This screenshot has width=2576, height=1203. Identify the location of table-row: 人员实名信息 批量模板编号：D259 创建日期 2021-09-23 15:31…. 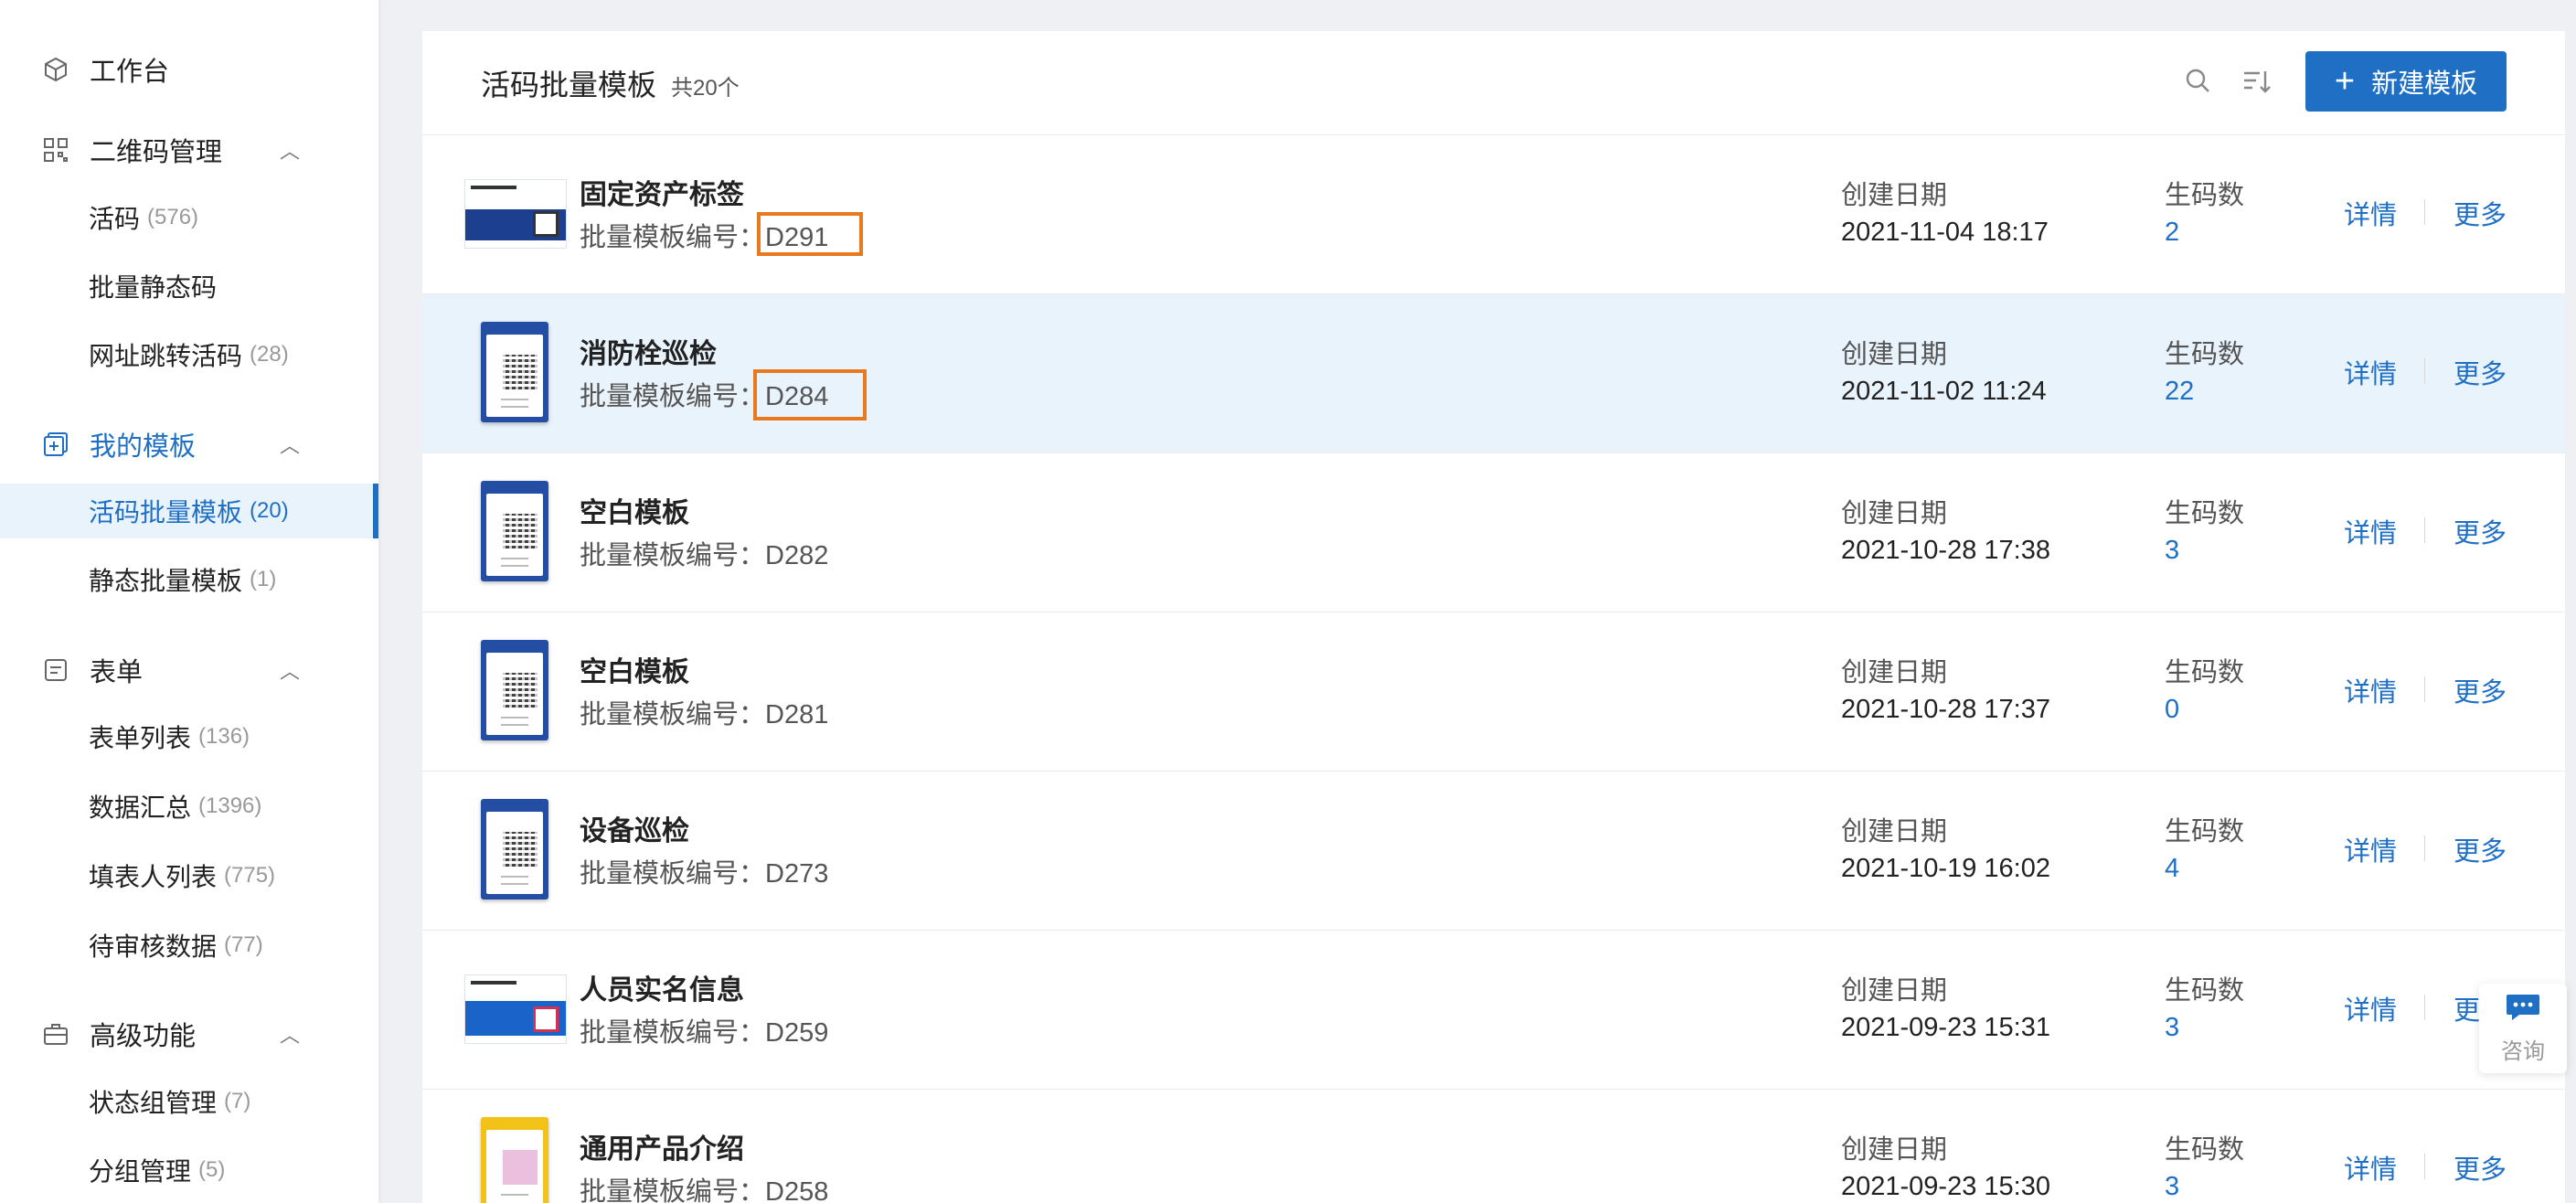
(1493, 1010).